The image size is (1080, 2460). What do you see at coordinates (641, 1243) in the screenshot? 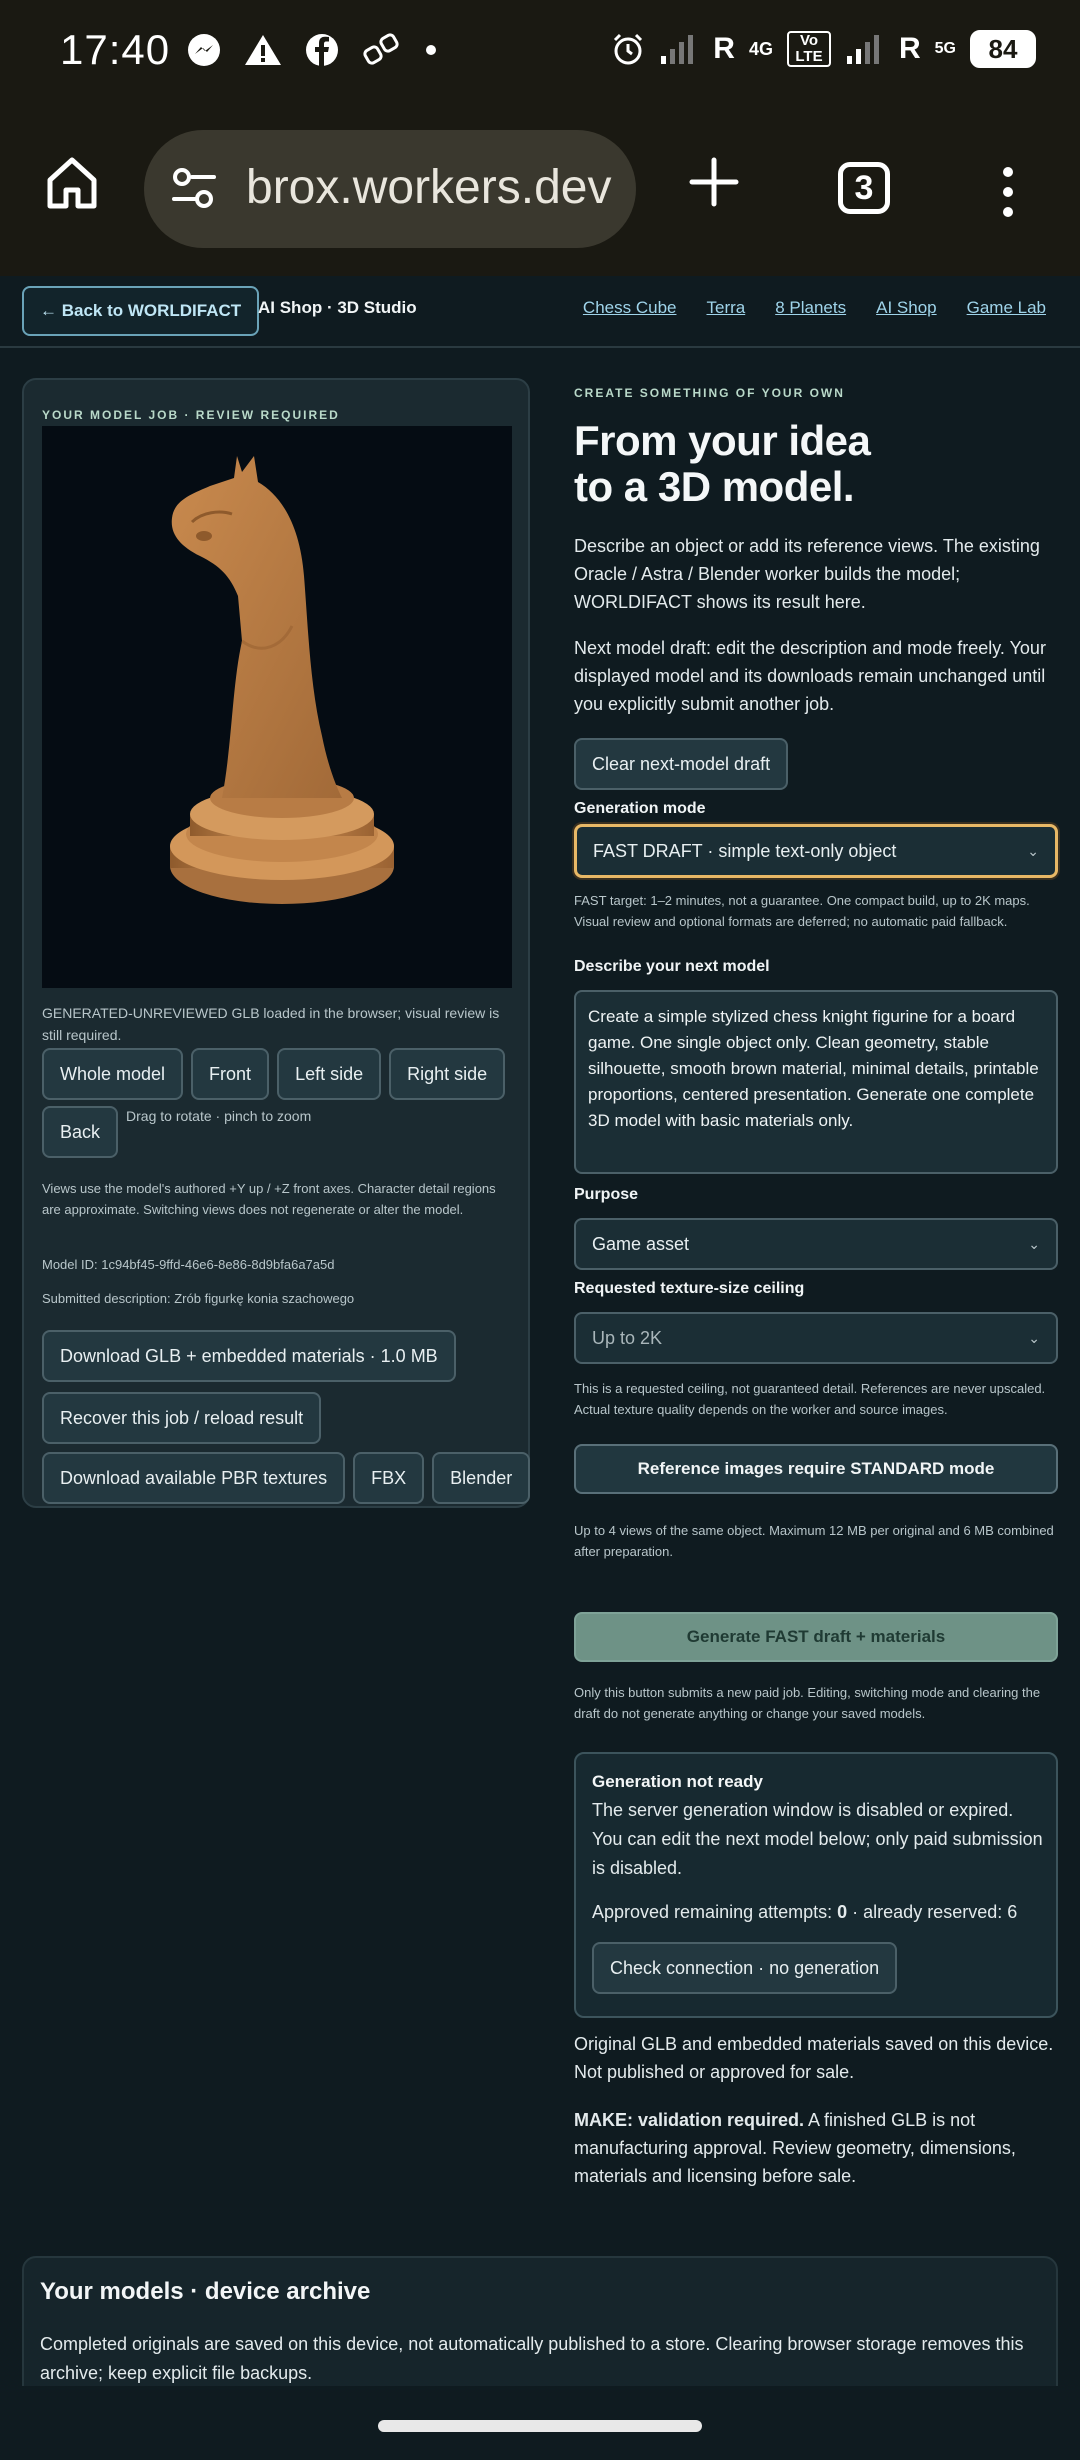
I see `purpose-value: Game asset` at bounding box center [641, 1243].